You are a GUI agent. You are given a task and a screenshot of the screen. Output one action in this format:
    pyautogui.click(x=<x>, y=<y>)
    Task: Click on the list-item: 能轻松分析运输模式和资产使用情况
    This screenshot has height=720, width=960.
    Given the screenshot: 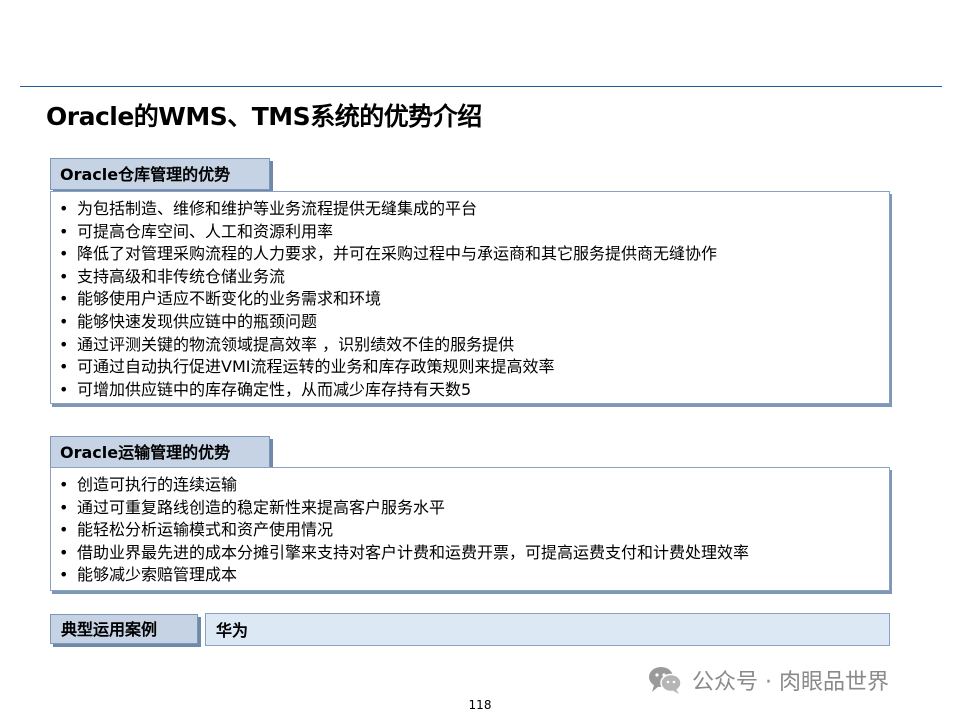 What is the action you would take?
    pyautogui.click(x=474, y=530)
    